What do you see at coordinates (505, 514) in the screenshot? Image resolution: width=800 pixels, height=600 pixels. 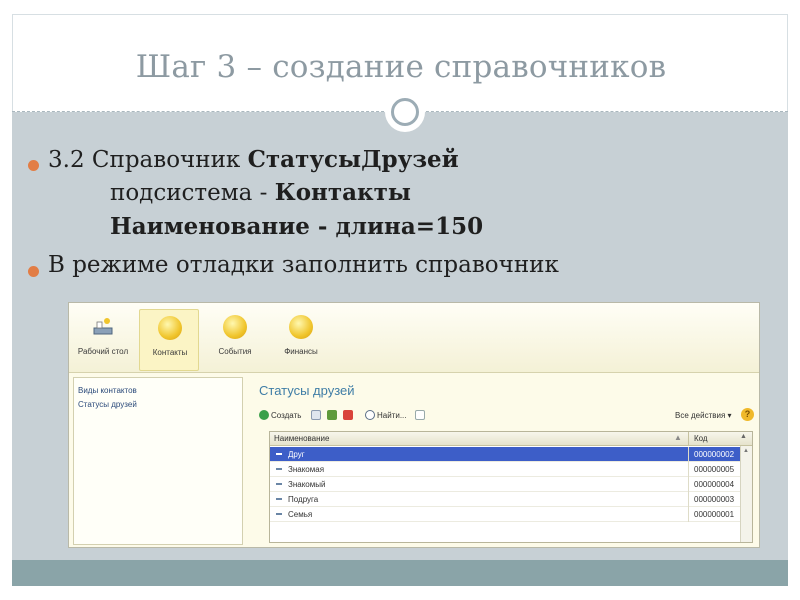 I see `table-row: Семья 000000001` at bounding box center [505, 514].